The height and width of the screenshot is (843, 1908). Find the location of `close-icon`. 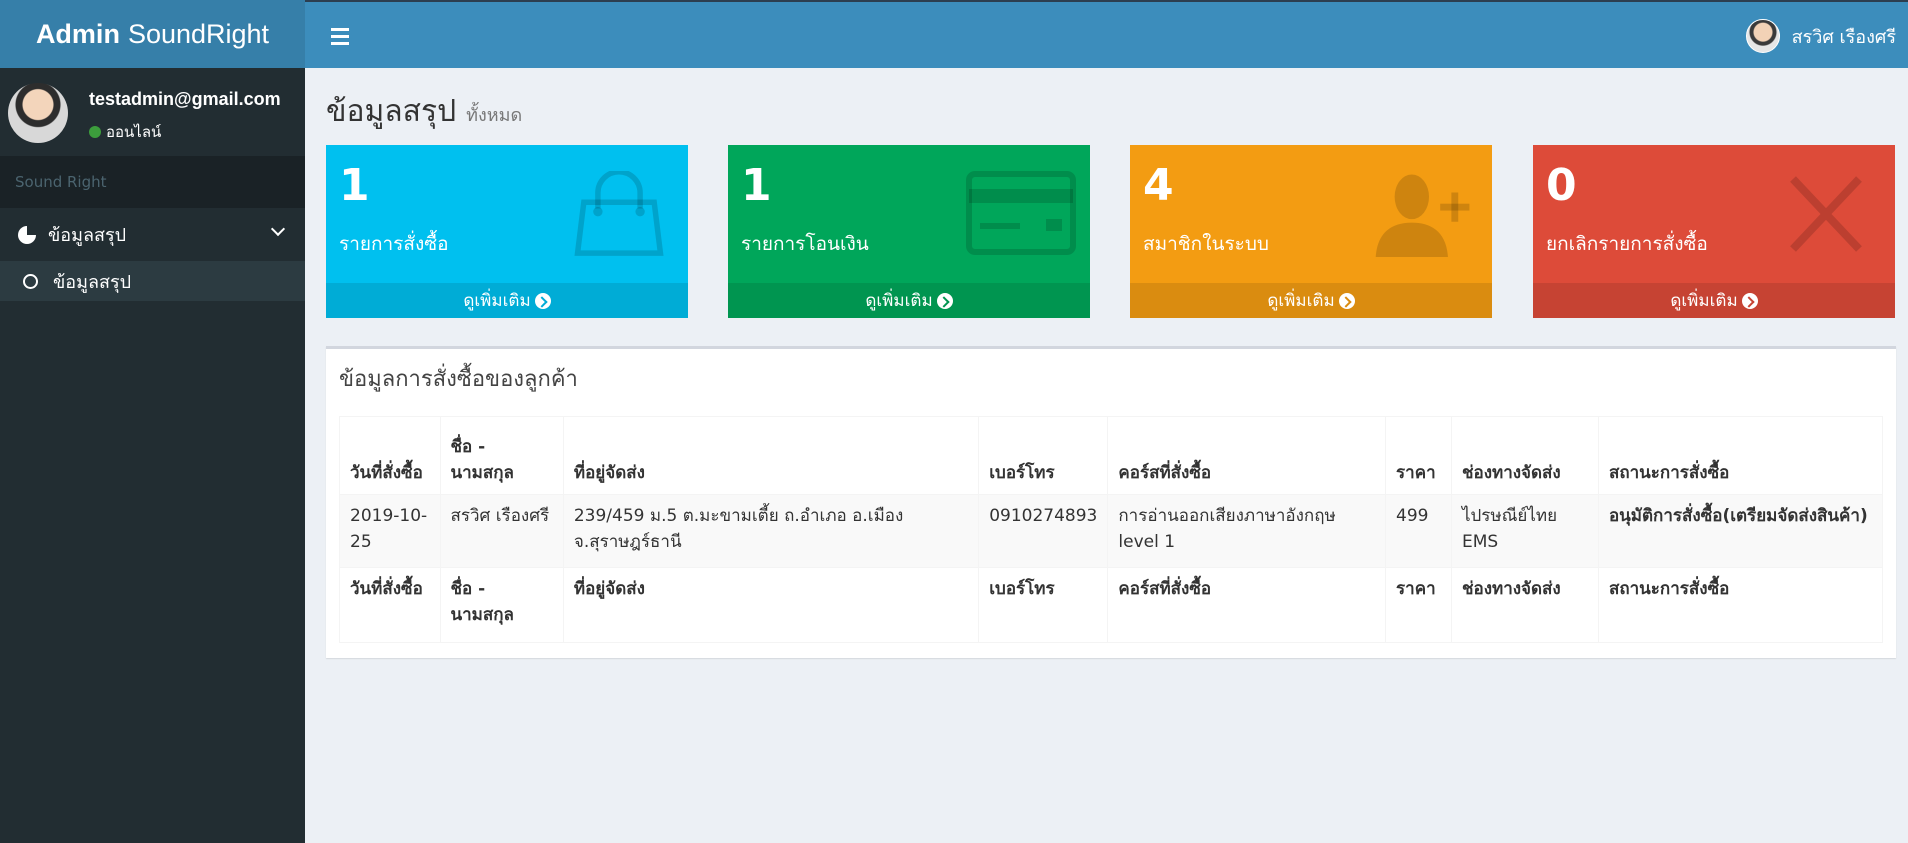

close-icon is located at coordinates (1826, 214).